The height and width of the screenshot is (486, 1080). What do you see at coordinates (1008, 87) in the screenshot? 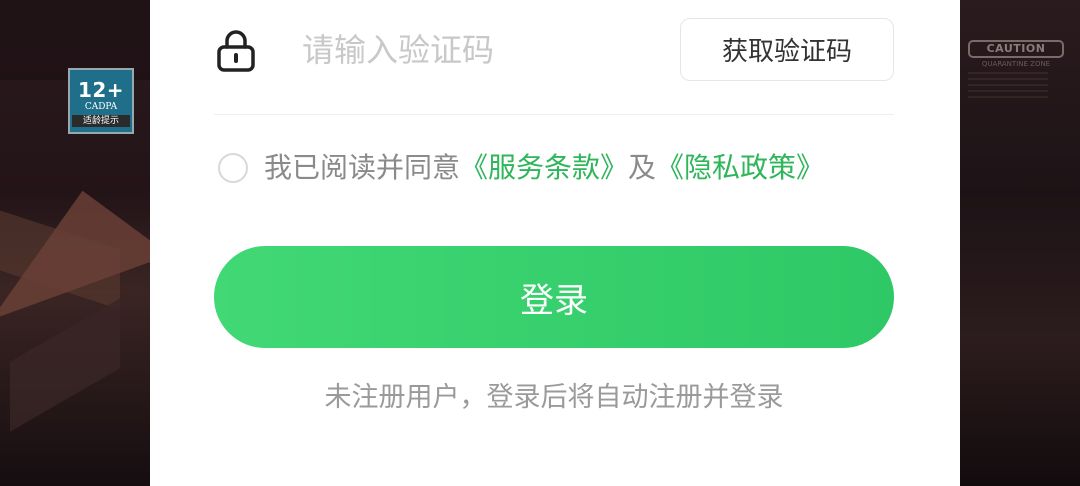
I see `caution-stripes` at bounding box center [1008, 87].